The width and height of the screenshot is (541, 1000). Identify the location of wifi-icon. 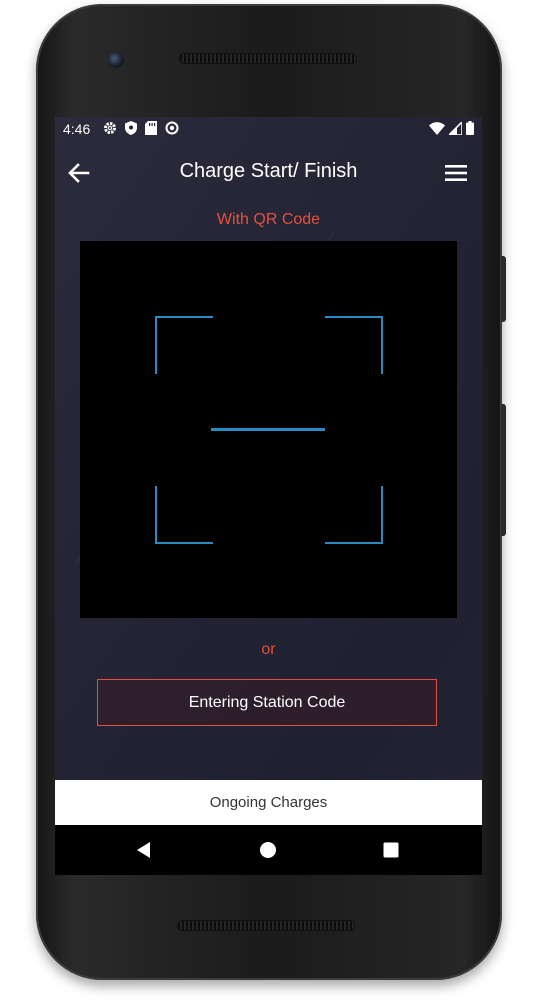
(437, 129).